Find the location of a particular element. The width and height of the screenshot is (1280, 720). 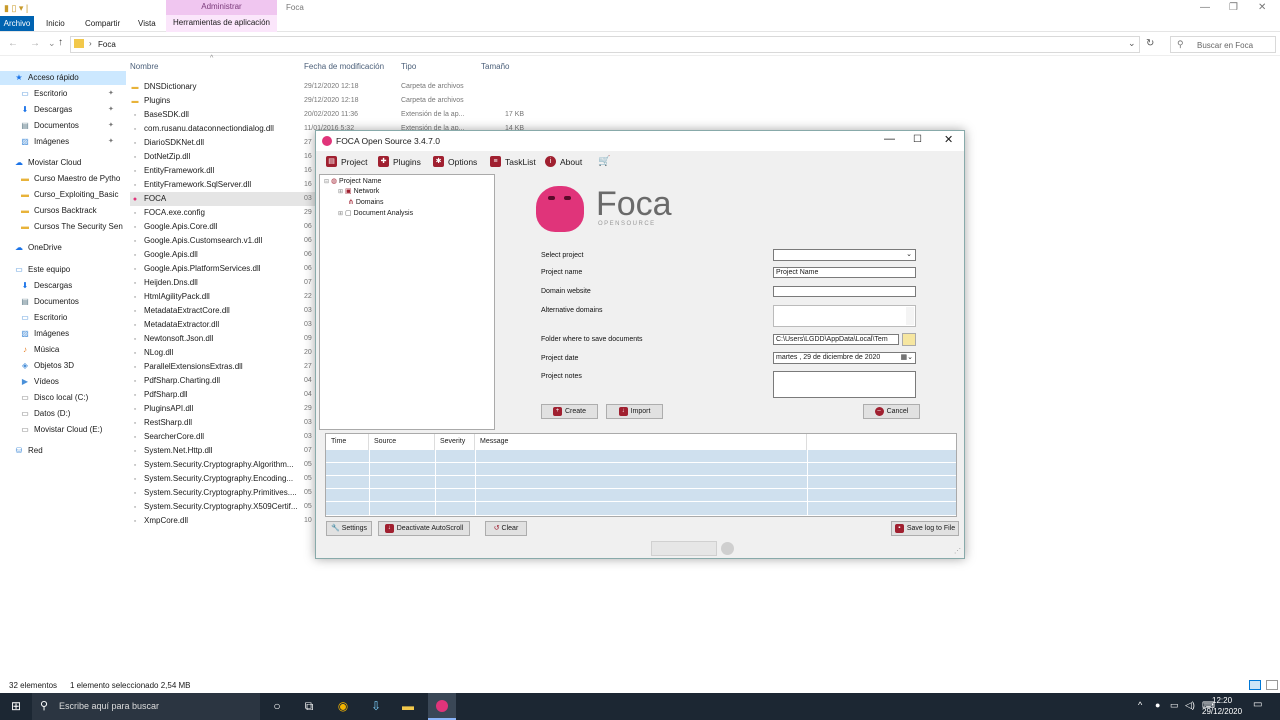

file-row: ▬ Plugins is located at coordinates (225, 101).